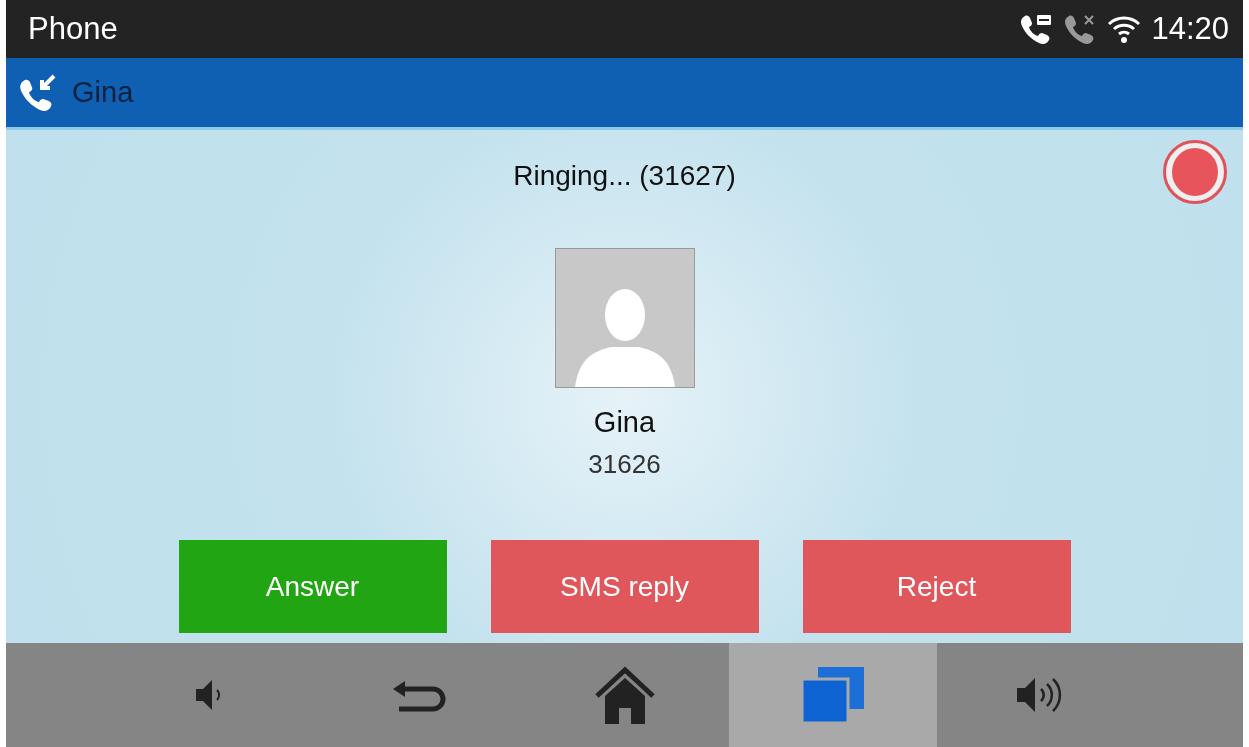 The width and height of the screenshot is (1249, 747). What do you see at coordinates (936, 586) in the screenshot?
I see `decline-button: Reject` at bounding box center [936, 586].